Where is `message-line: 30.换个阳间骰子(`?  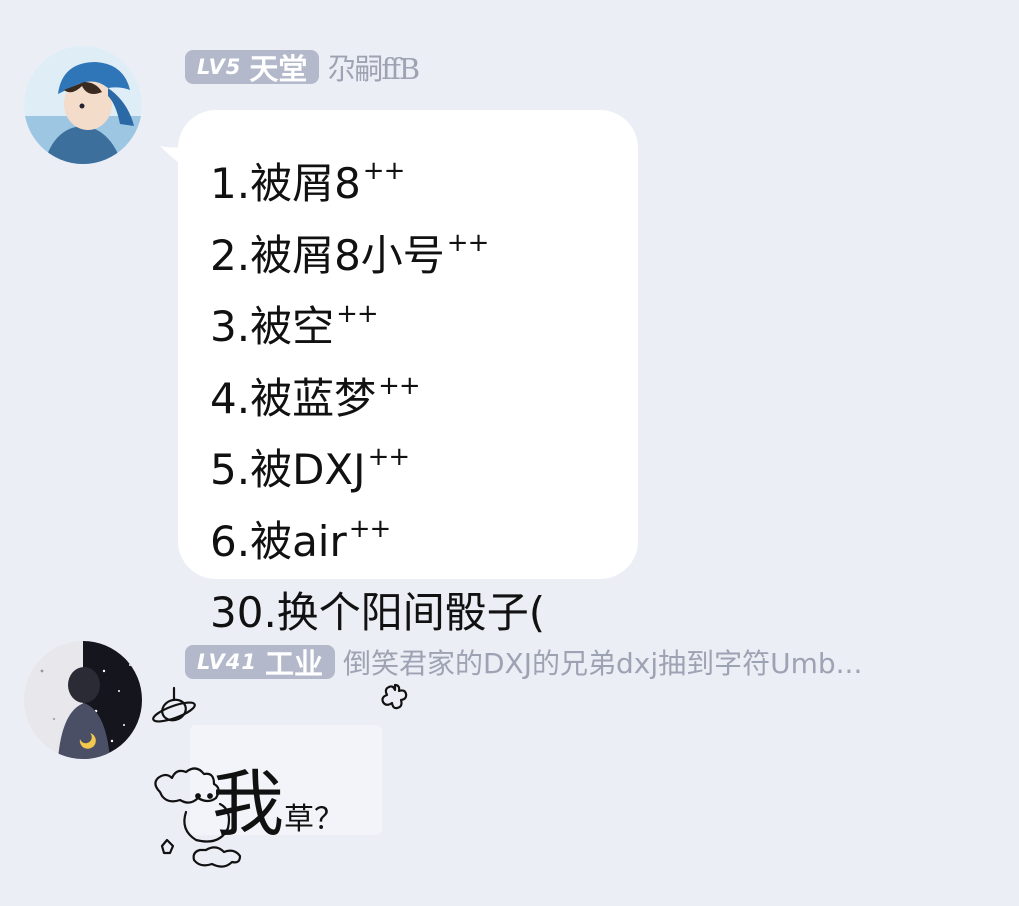
message-line: 30.换个阳间骰子( is located at coordinates (378, 612).